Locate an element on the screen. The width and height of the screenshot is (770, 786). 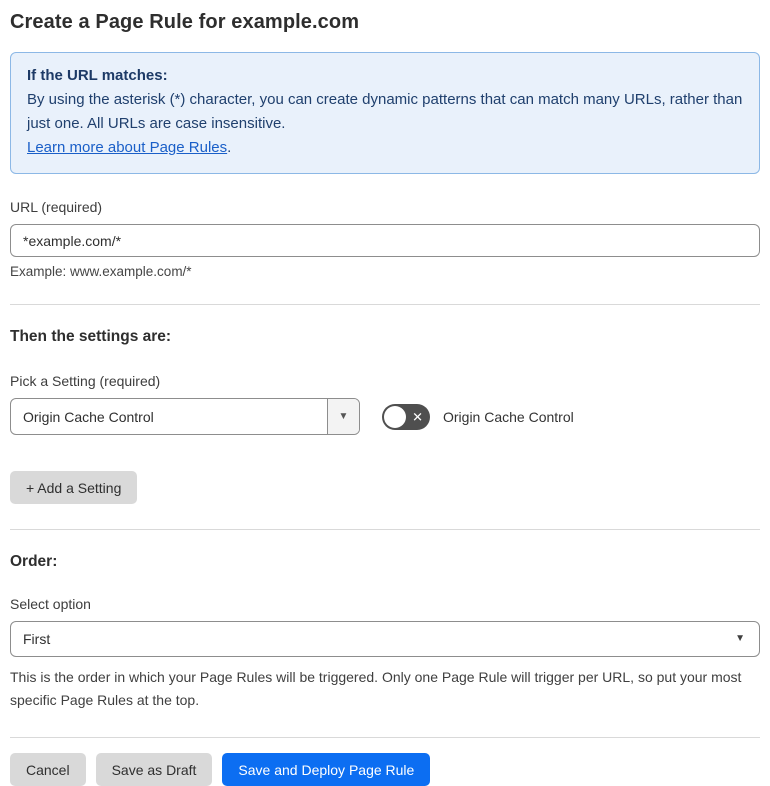
cancel-button: Cancel is located at coordinates (48, 769).